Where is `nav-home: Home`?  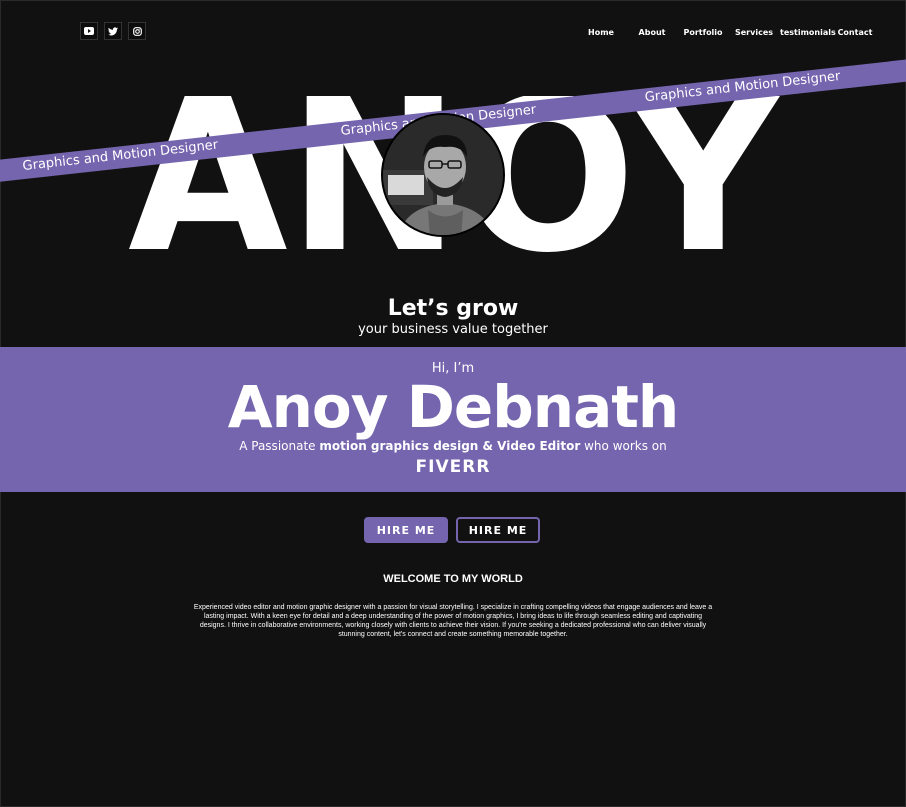
nav-home: Home is located at coordinates (601, 32).